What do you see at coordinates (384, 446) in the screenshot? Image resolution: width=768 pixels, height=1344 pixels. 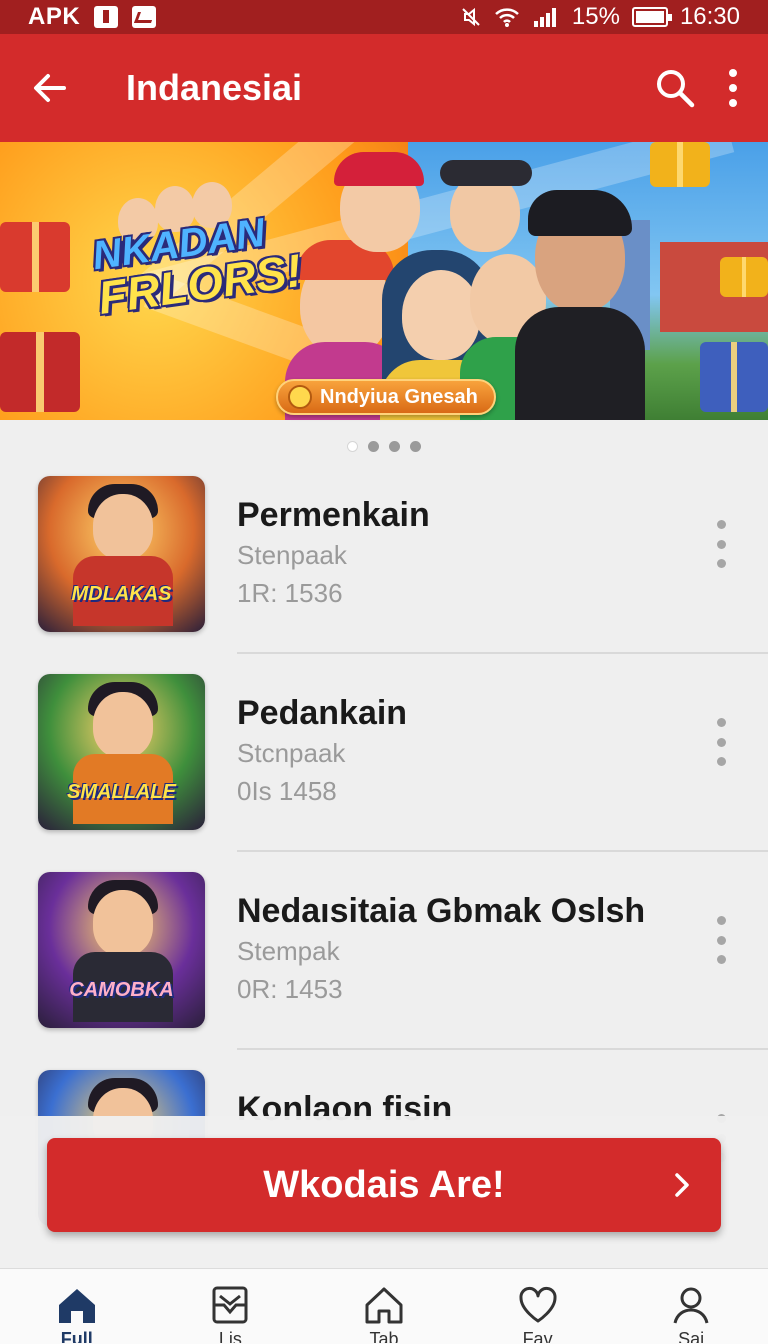 I see `banner-pagination` at bounding box center [384, 446].